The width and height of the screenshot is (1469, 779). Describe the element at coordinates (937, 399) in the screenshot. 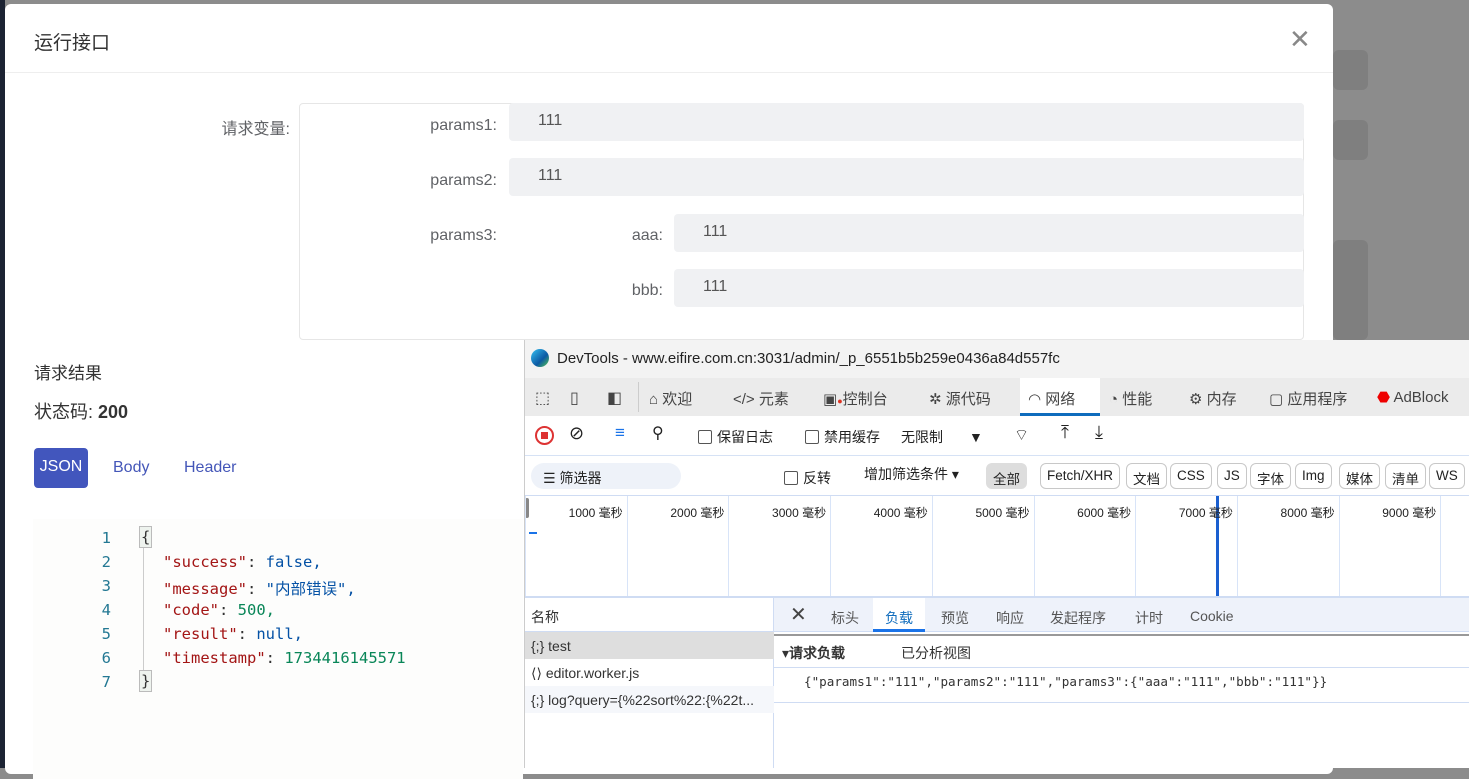

I see `bug-icon: ✲` at that location.